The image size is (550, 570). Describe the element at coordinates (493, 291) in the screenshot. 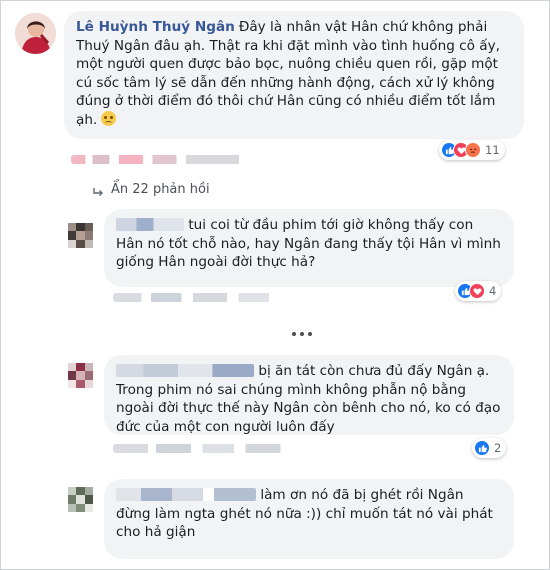

I see `reaction-count: 4` at that location.